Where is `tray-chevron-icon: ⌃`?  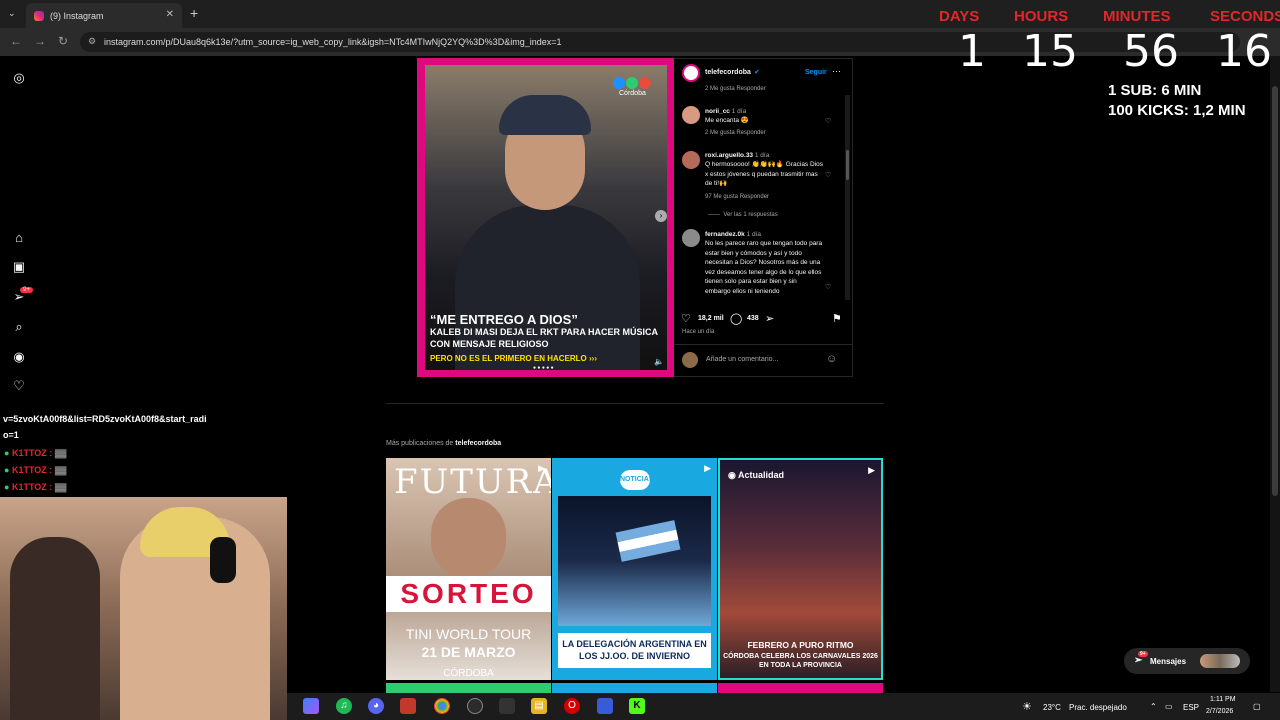
tray-chevron-icon: ⌃ is located at coordinates (1153, 706).